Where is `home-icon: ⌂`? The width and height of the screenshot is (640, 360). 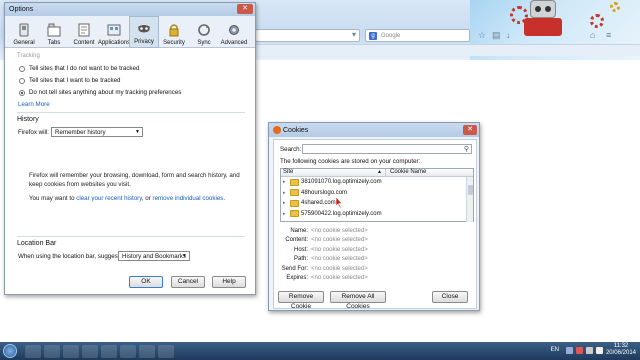
home-icon: ⌂ is located at coordinates (592, 35).